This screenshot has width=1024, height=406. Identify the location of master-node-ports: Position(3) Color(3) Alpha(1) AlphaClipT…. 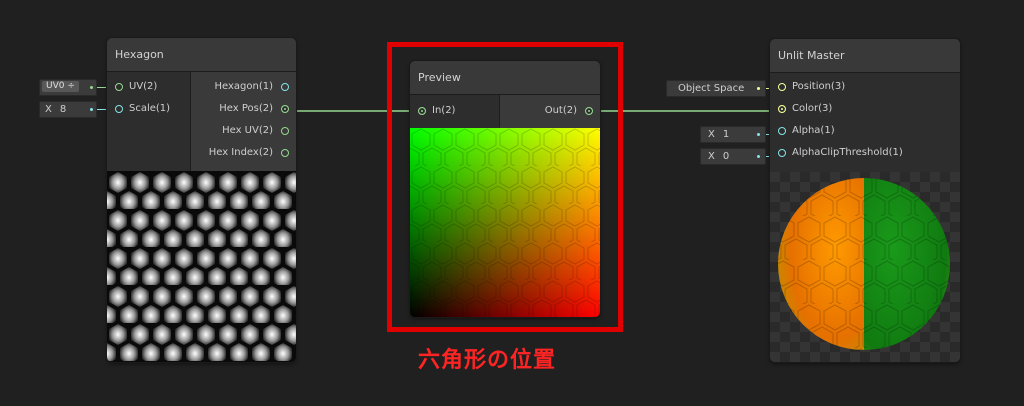
(865, 121).